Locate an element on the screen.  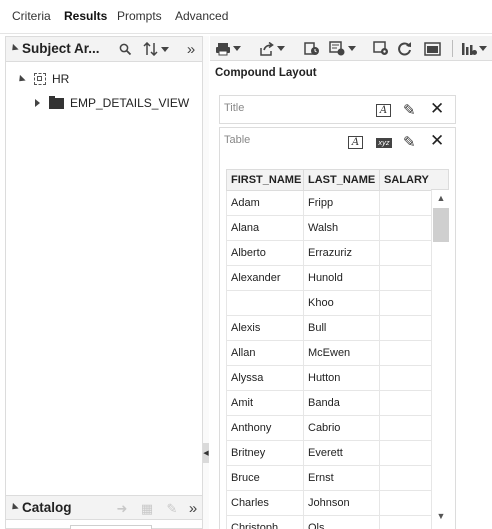
double-chevron-right-catalog-icon: » is located at coordinates (193, 508).